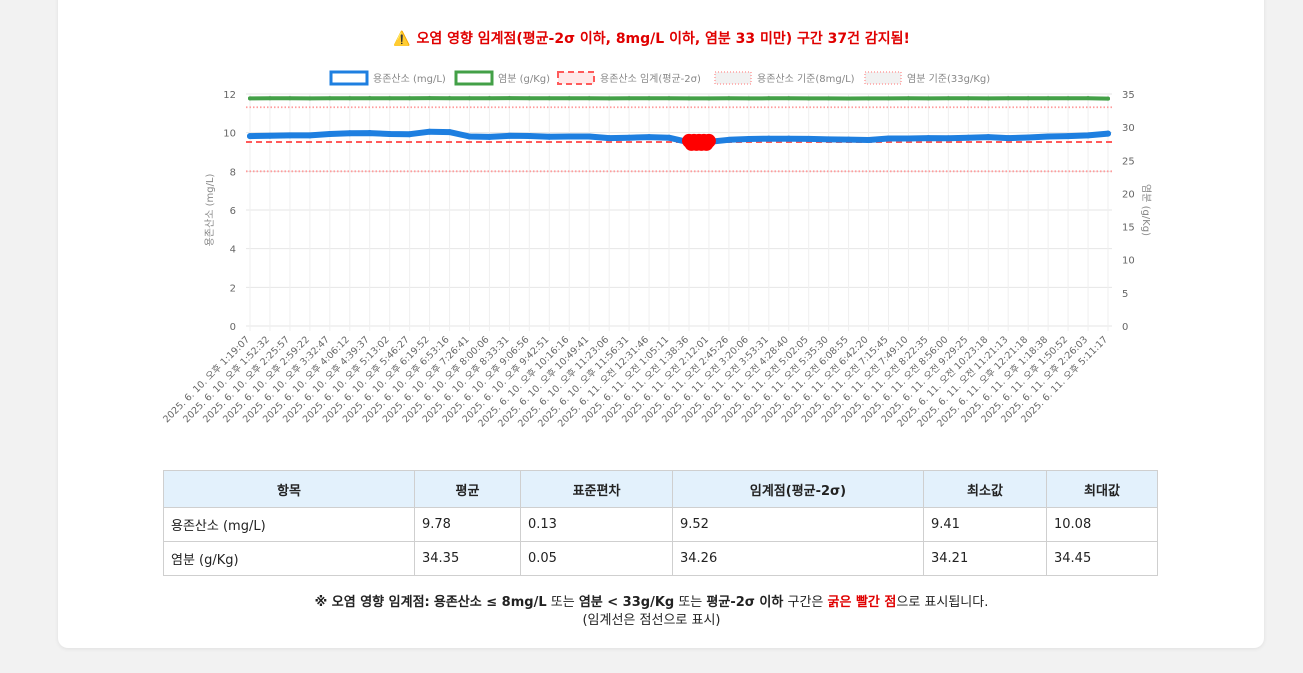 The width and height of the screenshot is (1303, 673). I want to click on table-header: 최소값, so click(985, 489).